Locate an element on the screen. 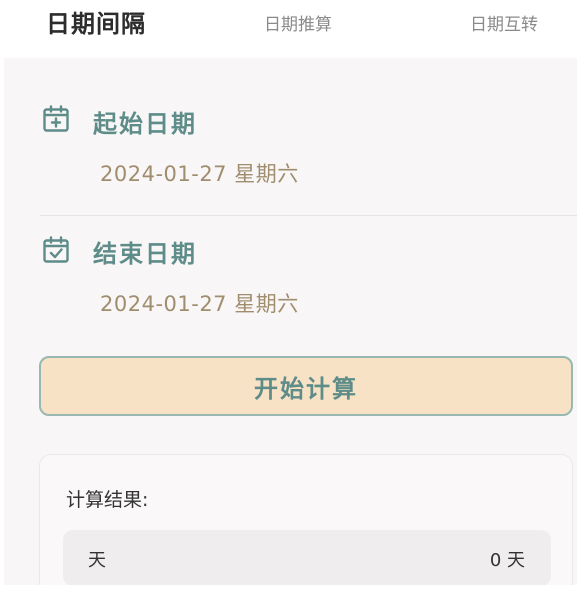 The width and height of the screenshot is (577, 600). tab-date-conversion: 日期互转 is located at coordinates (504, 22).